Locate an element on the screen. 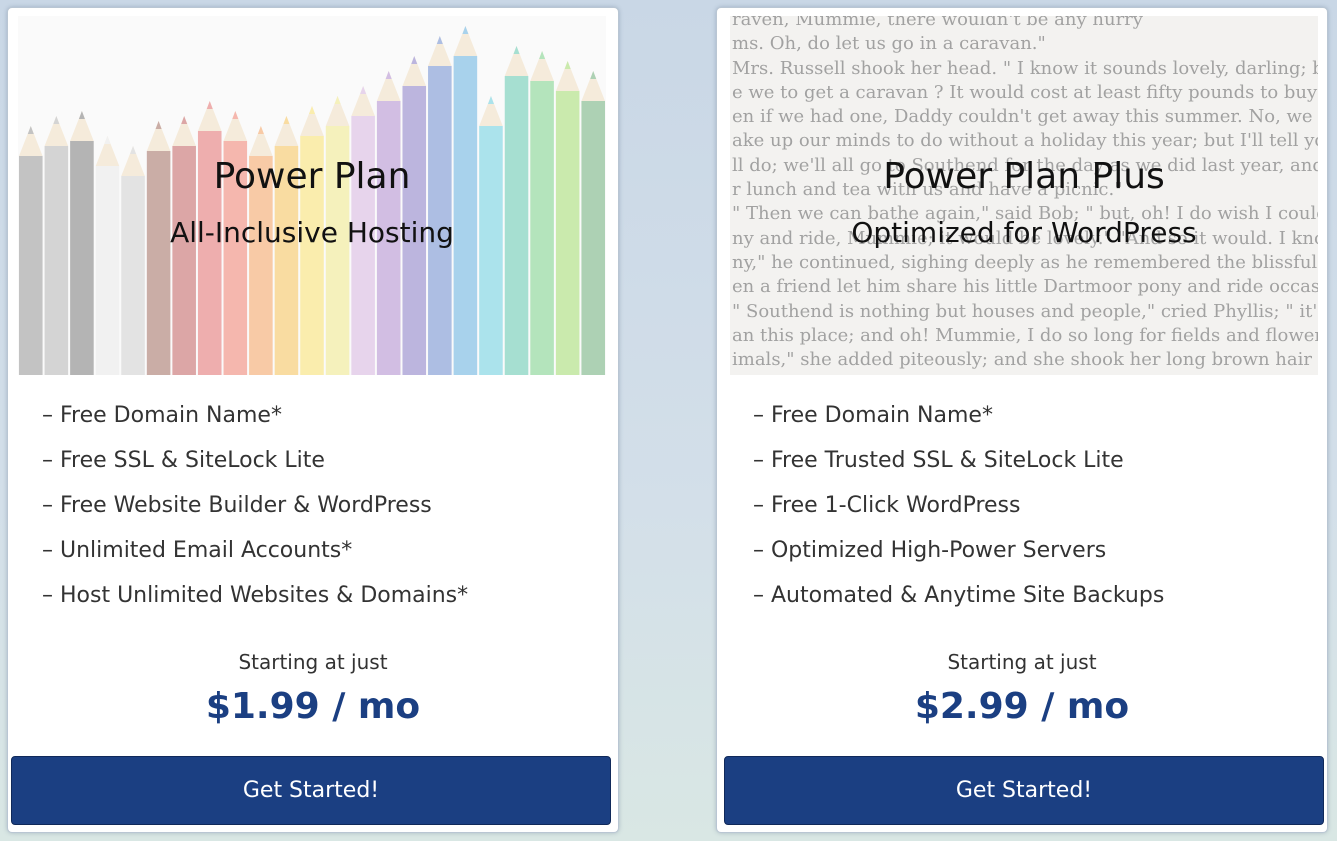 Image resolution: width=1337 pixels, height=841 pixels. plan-subtitle: Optimized for WordPress is located at coordinates (1024, 232).